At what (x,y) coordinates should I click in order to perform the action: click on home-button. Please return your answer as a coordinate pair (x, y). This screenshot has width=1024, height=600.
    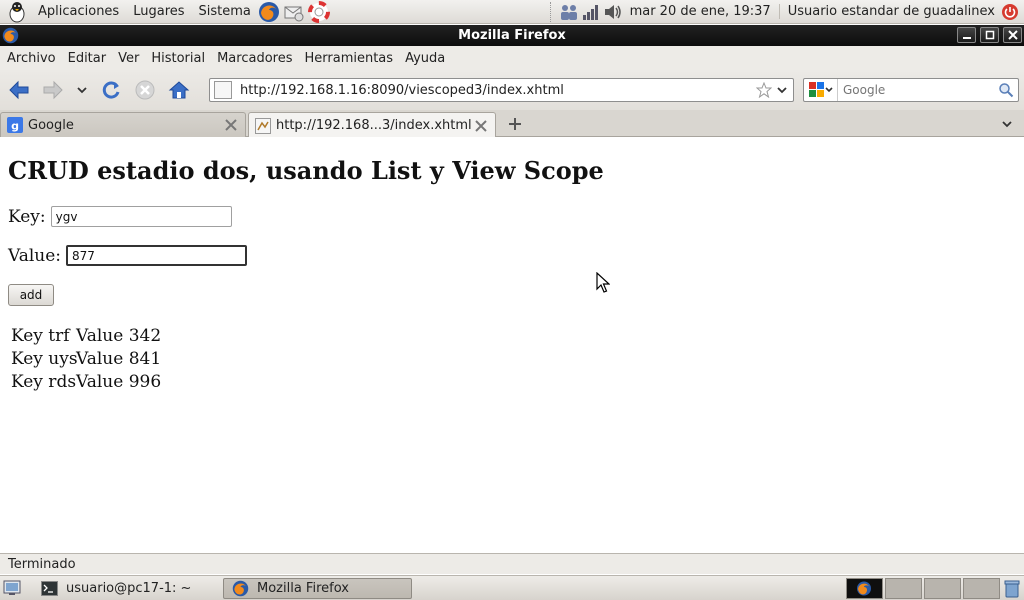
    Looking at the image, I should click on (179, 90).